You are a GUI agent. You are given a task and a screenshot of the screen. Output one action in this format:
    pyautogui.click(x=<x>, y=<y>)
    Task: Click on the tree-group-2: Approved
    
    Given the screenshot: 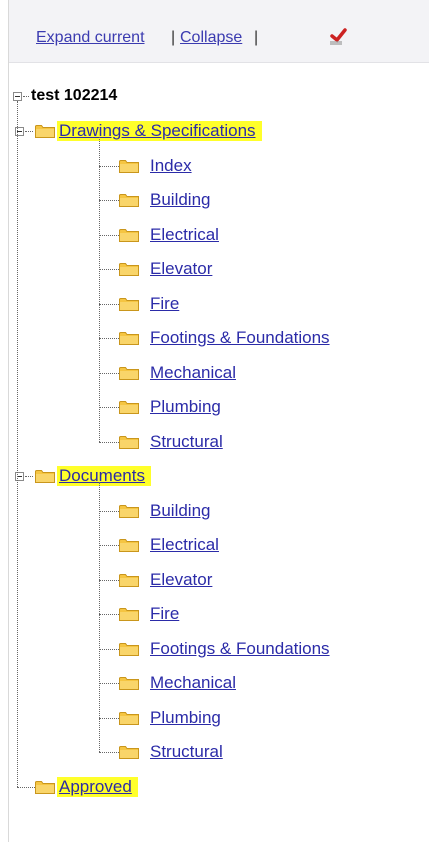 What is the action you would take?
    pyautogui.click(x=97, y=786)
    